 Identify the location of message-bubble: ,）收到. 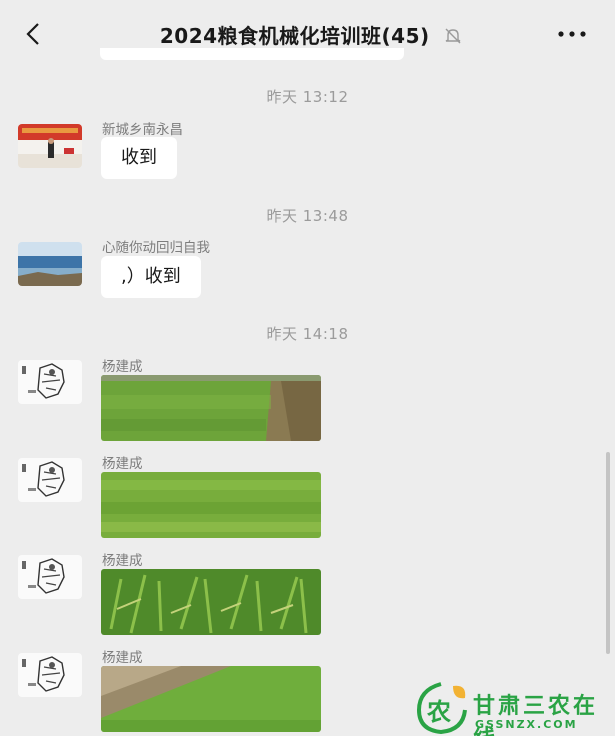
(151, 277).